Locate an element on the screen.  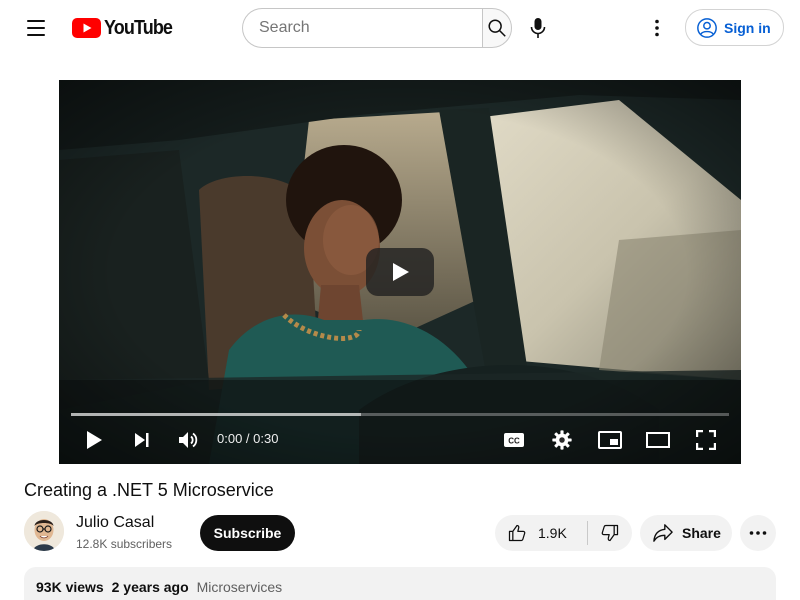
settings-menu-button is located at coordinates (657, 28).